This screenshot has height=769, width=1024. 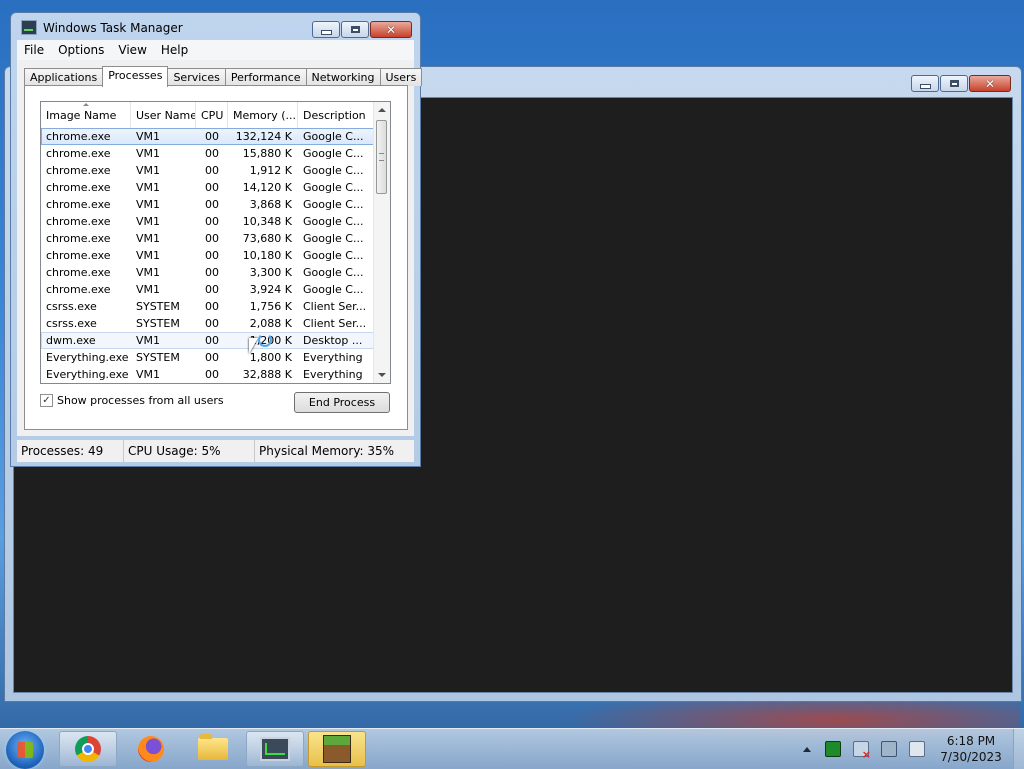 What do you see at coordinates (833, 749) in the screenshot?
I see `green-app-icon` at bounding box center [833, 749].